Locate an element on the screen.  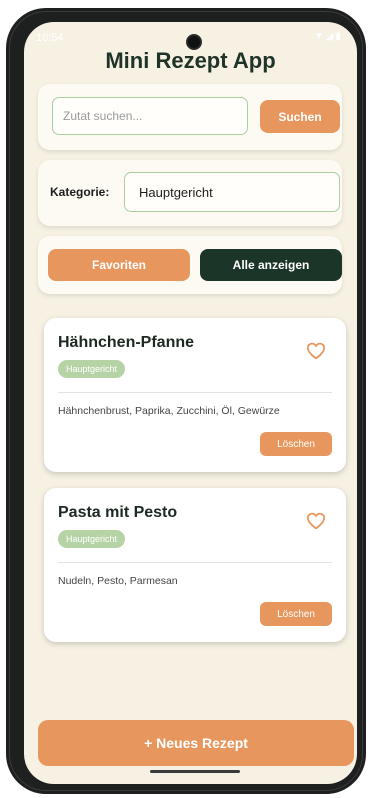
camera-icon is located at coordinates (194, 42).